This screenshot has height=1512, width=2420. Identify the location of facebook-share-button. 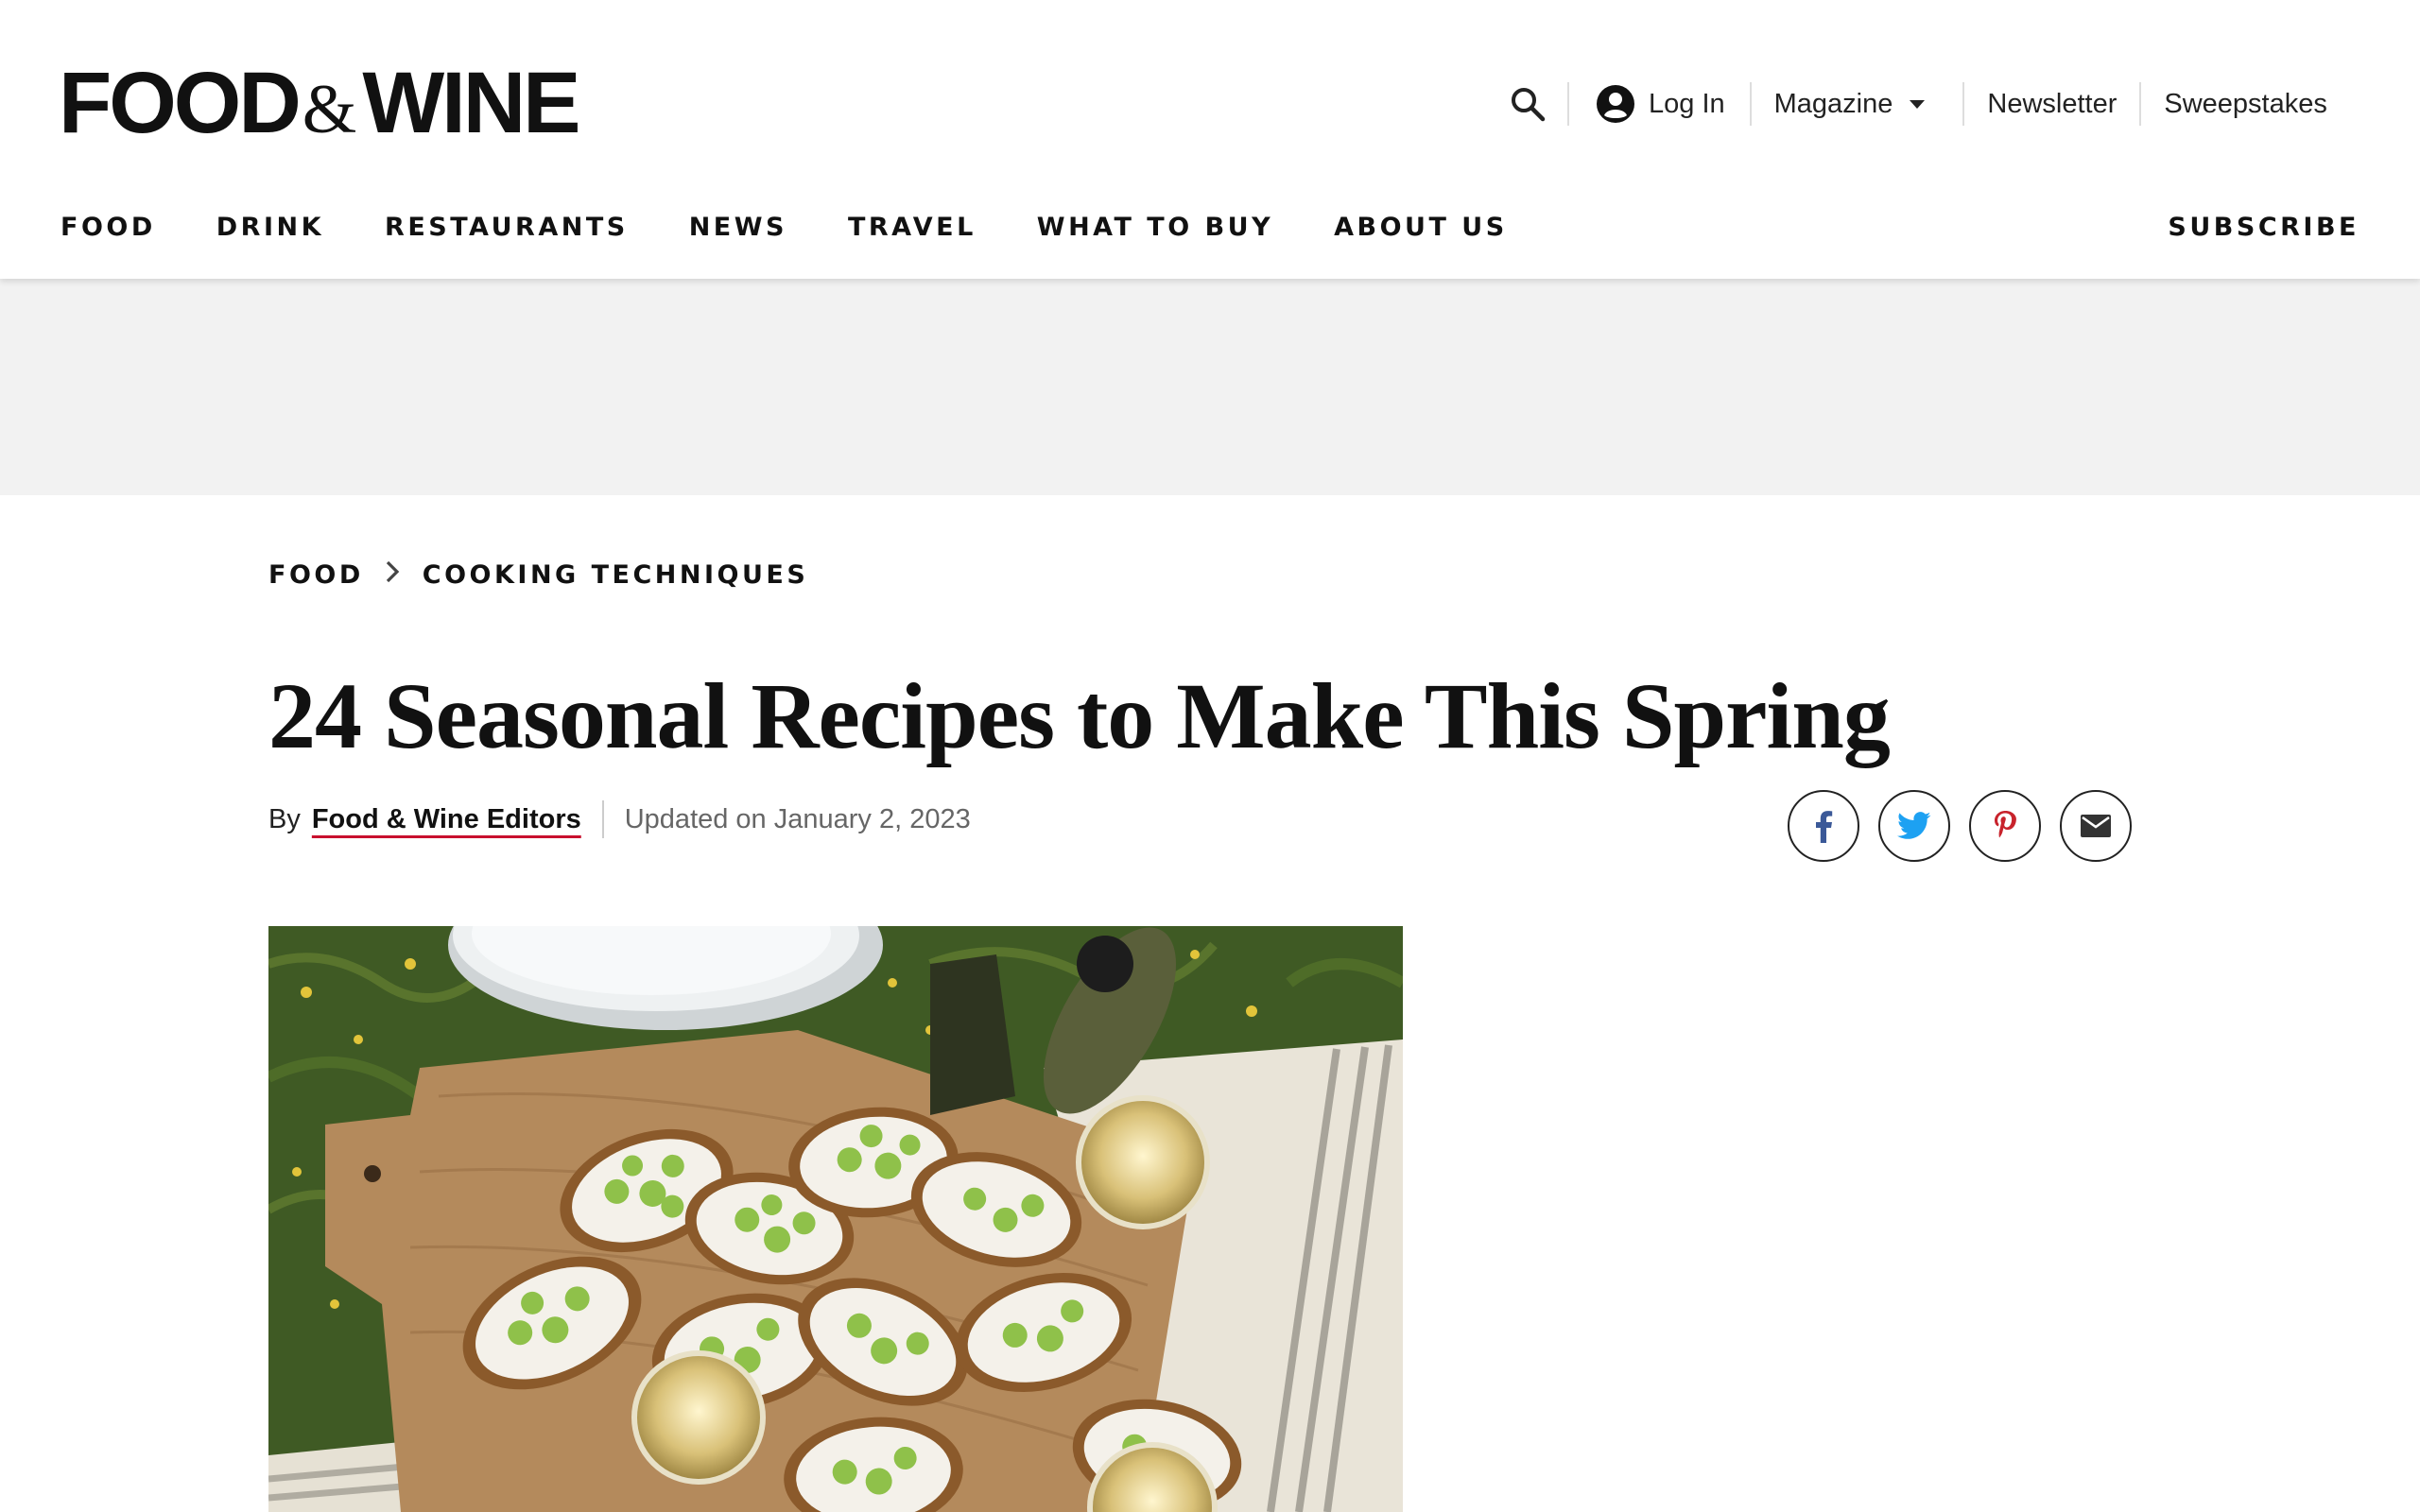
(1823, 826).